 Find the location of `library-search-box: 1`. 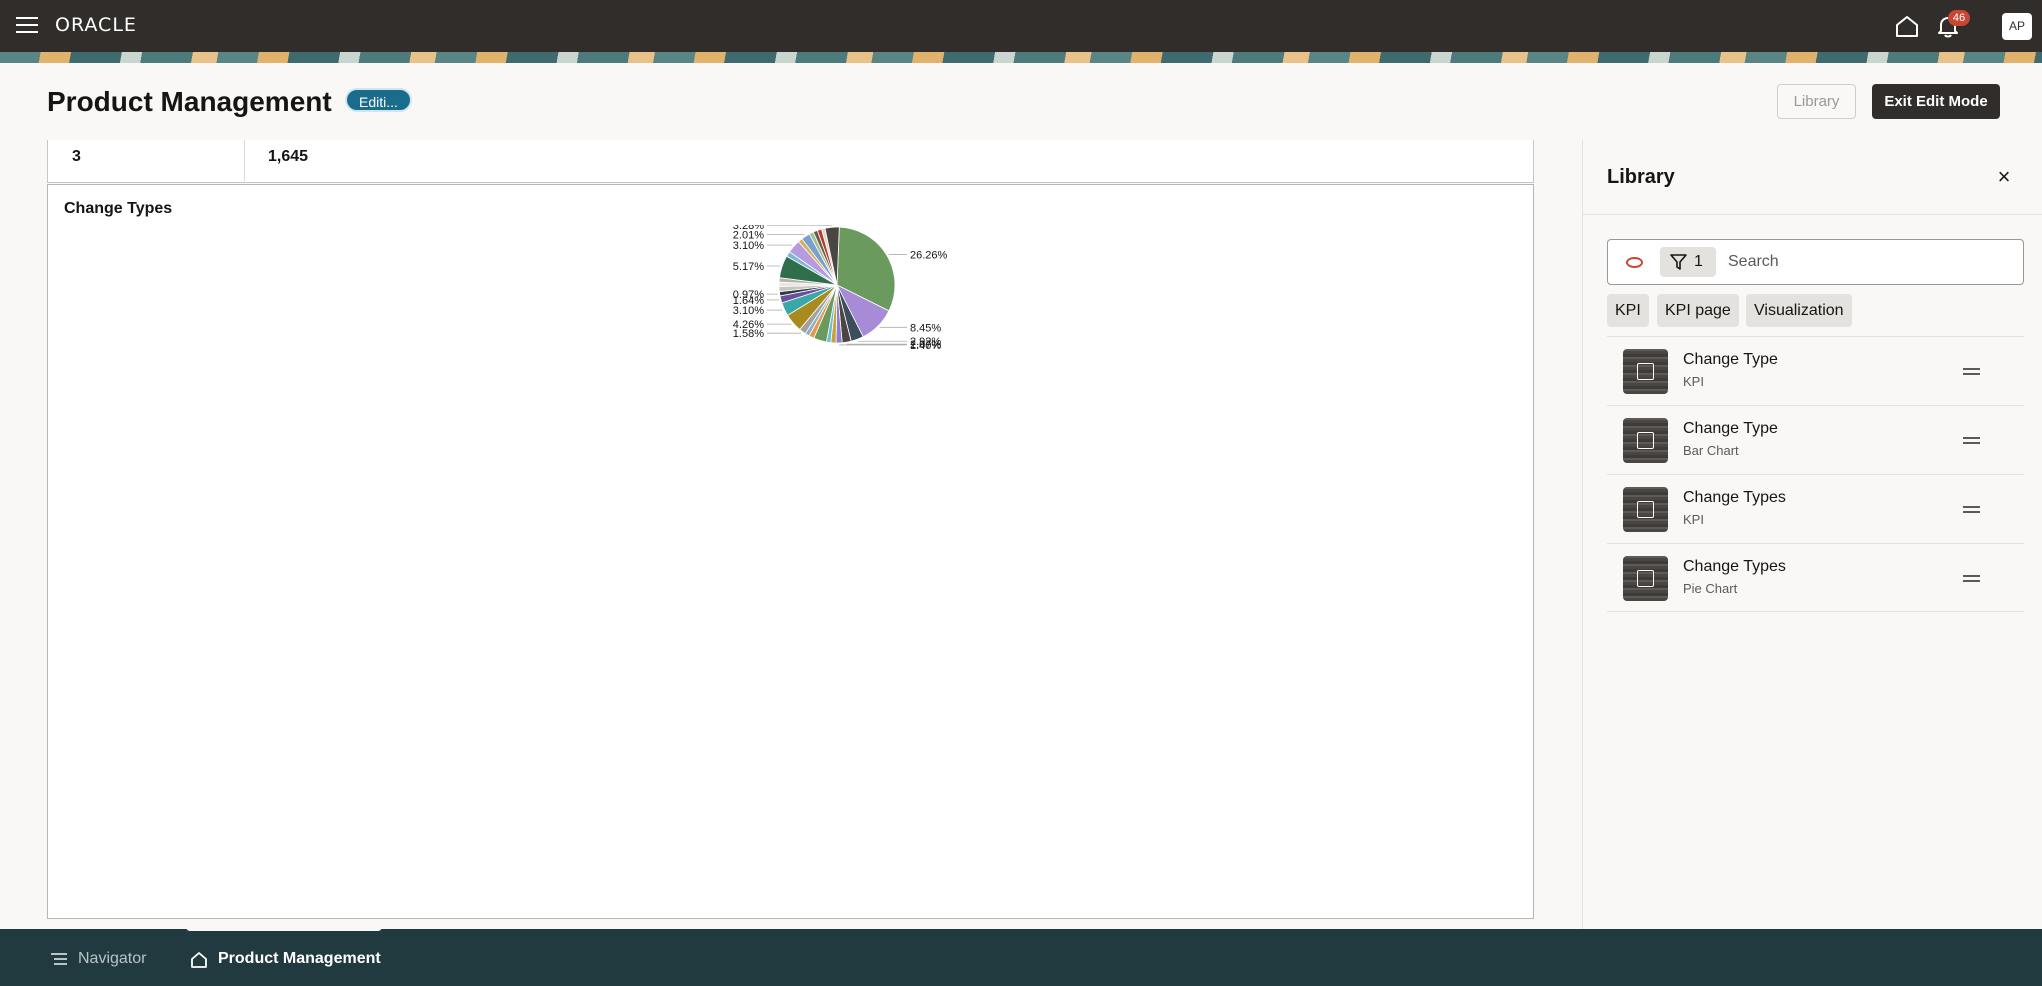

library-search-box: 1 is located at coordinates (1815, 262).